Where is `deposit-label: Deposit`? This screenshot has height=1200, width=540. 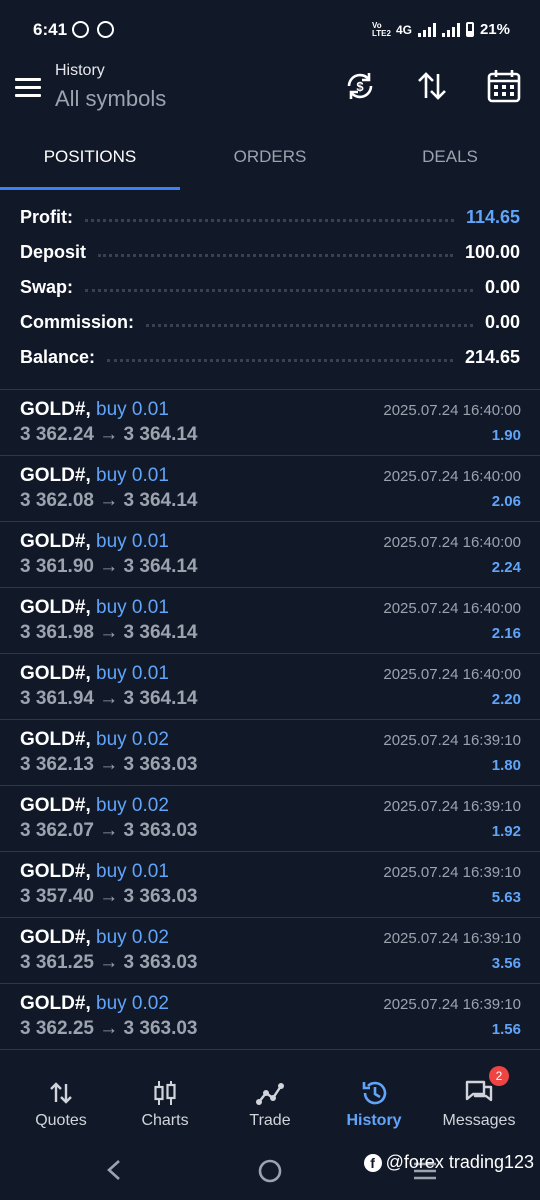
deposit-label: Deposit is located at coordinates (53, 252).